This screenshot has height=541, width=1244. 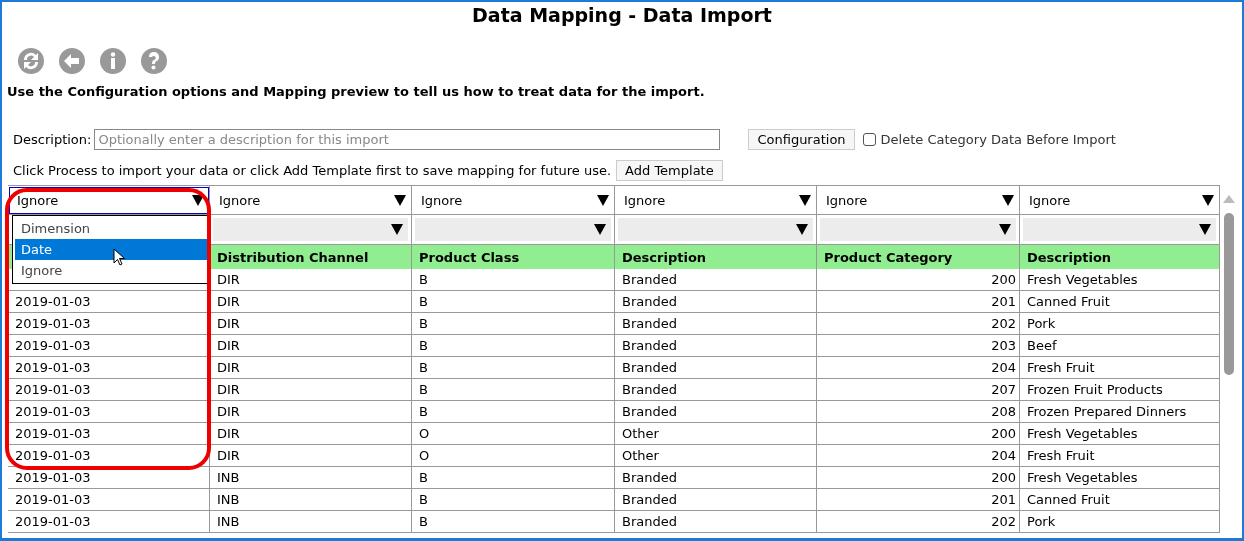 I want to click on table-cell: Frozen Fruit Products, so click(x=1120, y=390).